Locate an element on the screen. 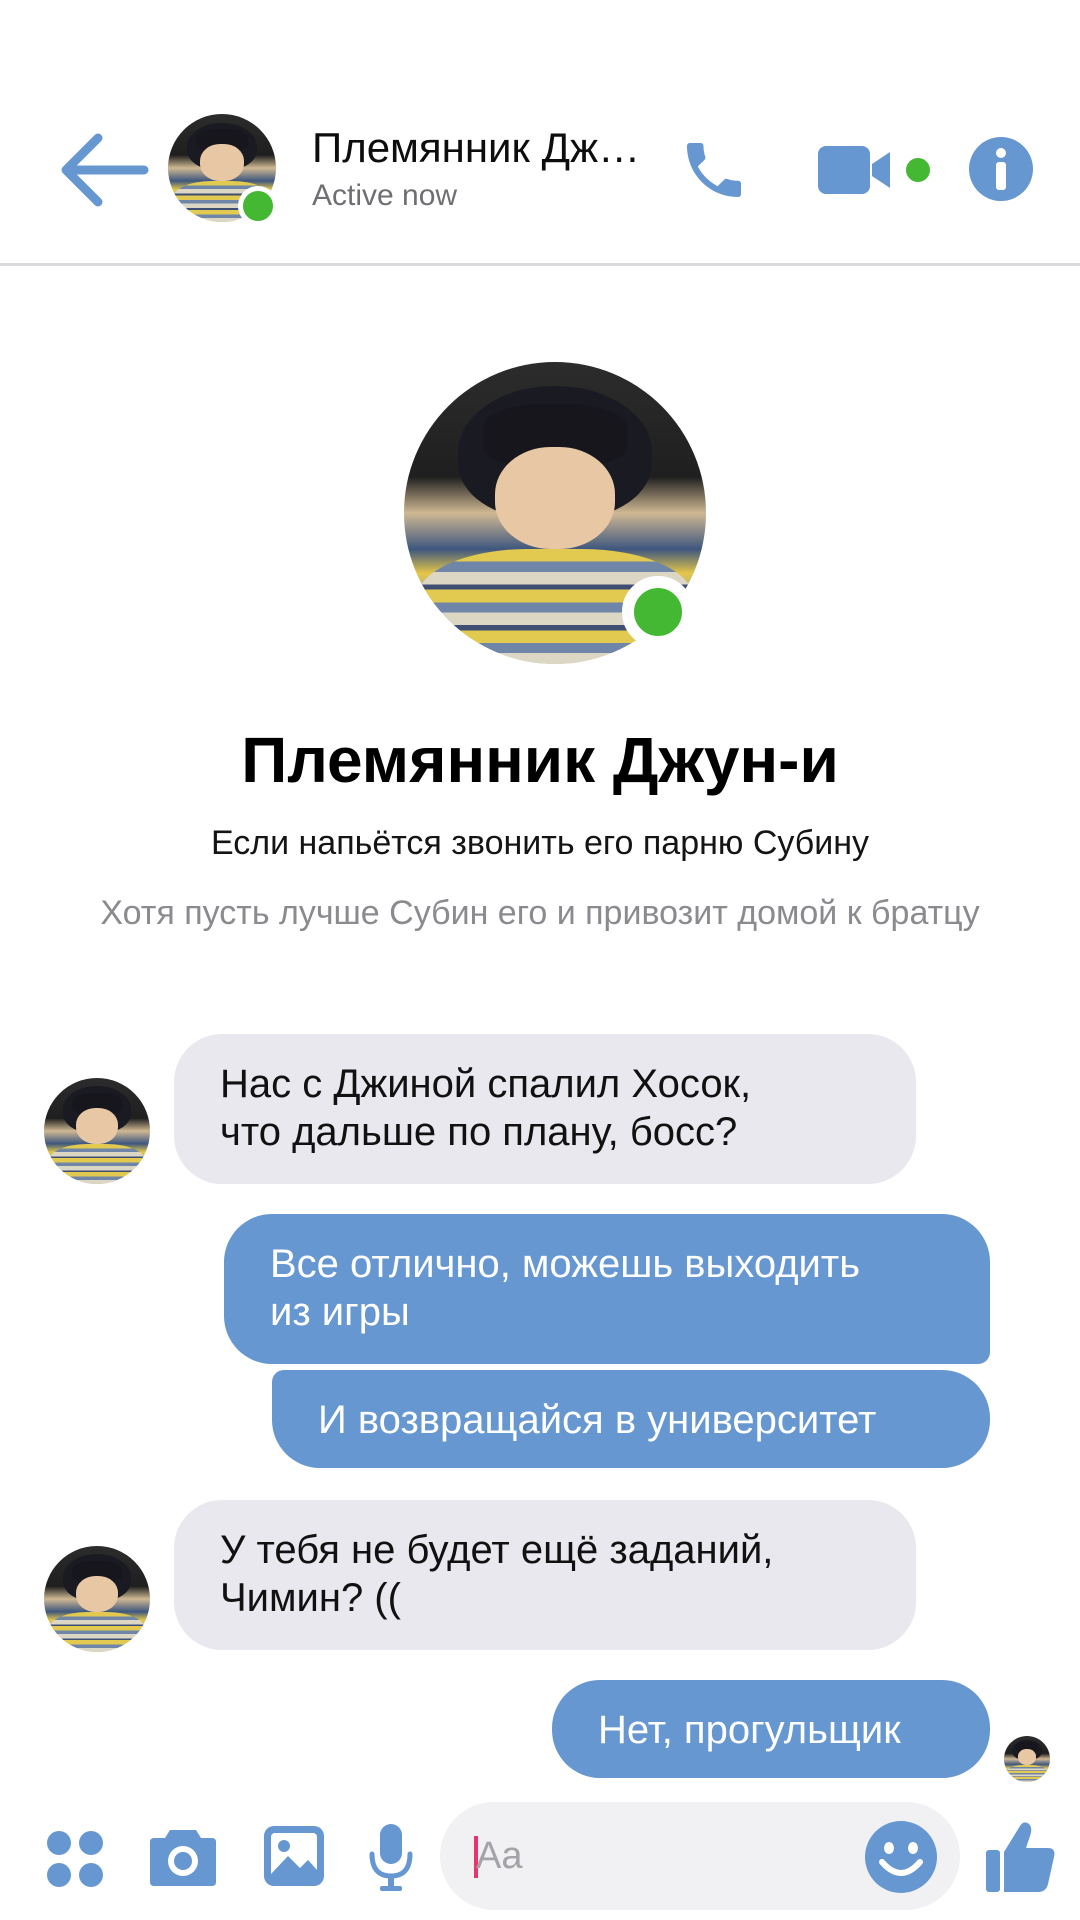 This screenshot has height=1920, width=1080. message-bubble-outgoing: Нет, прогульщик is located at coordinates (771, 1729).